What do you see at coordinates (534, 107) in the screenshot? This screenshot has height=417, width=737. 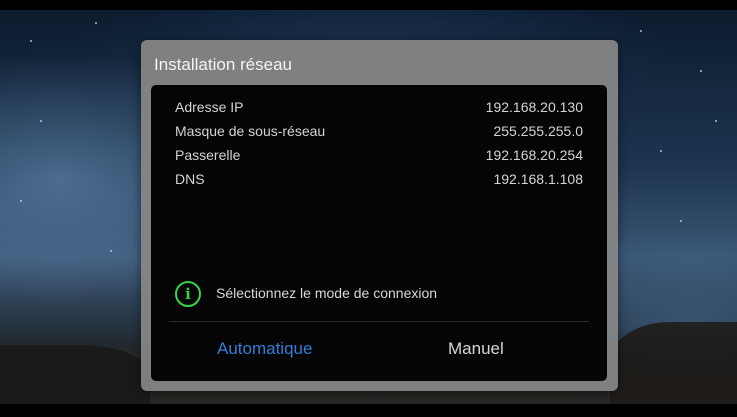 I see `ip-address-value: 192.168.20.130` at bounding box center [534, 107].